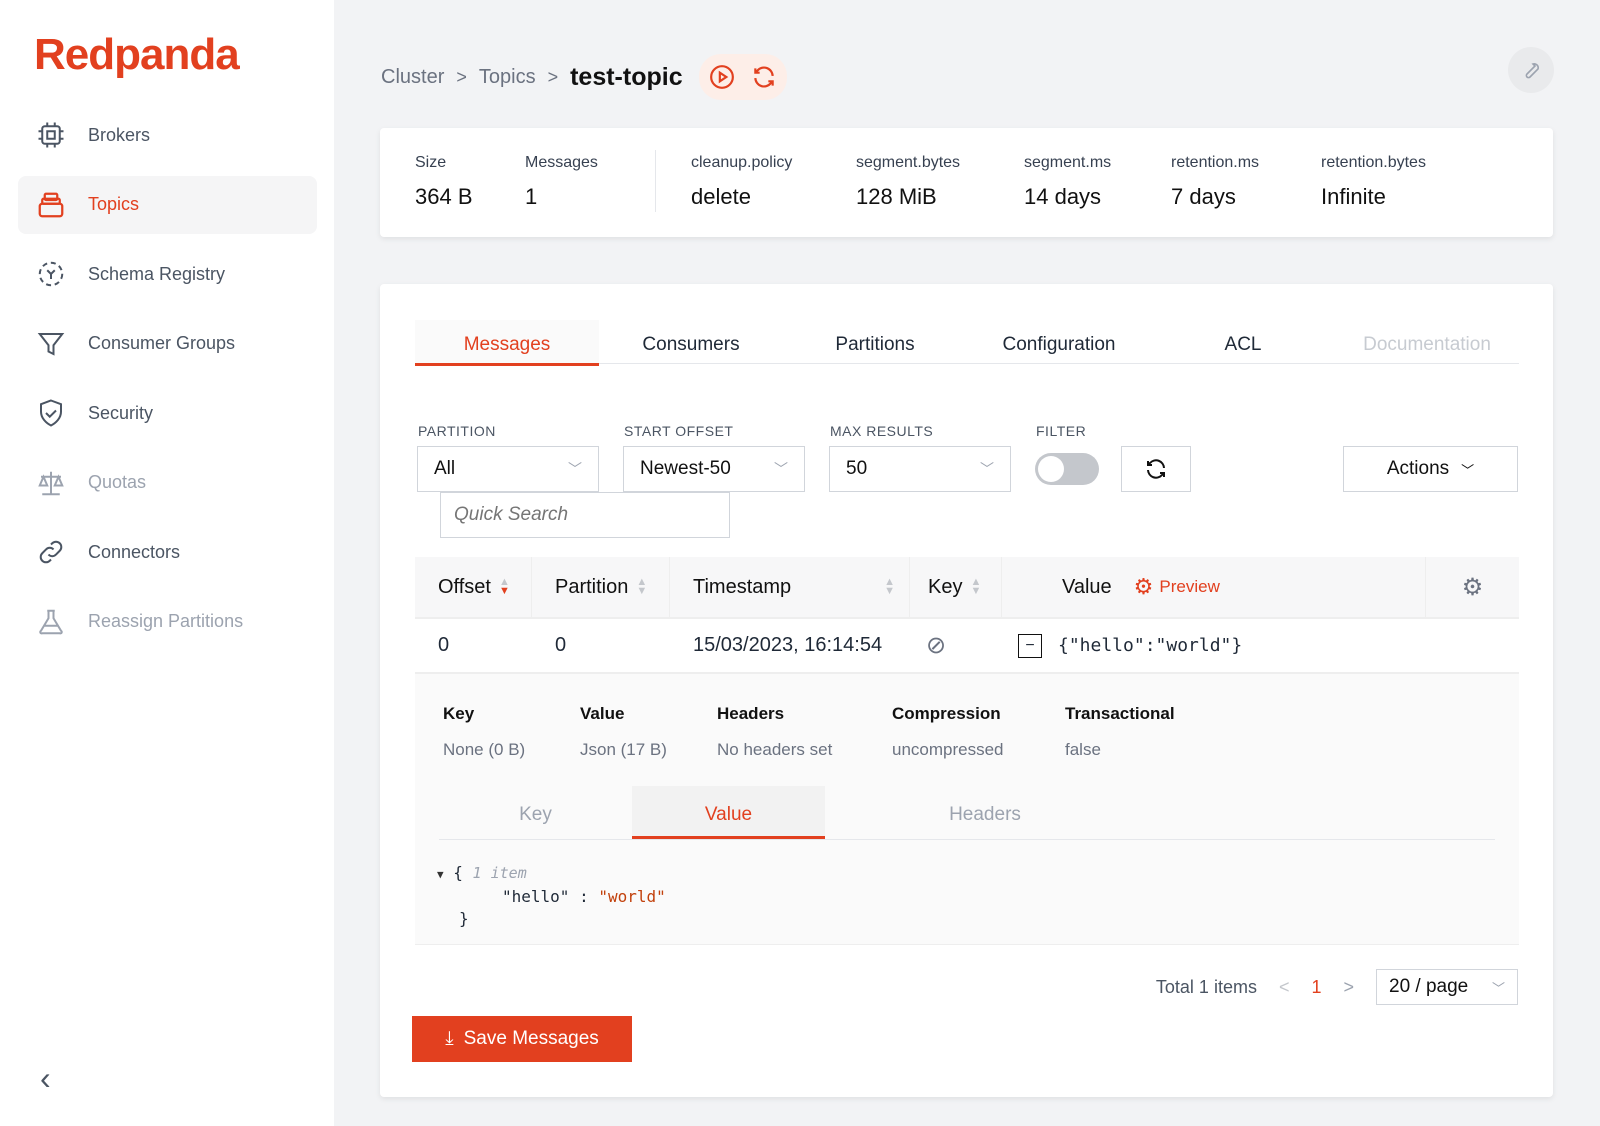 The width and height of the screenshot is (1600, 1126). Describe the element at coordinates (535, 812) in the screenshot. I see `detail-tab-key: Key` at that location.